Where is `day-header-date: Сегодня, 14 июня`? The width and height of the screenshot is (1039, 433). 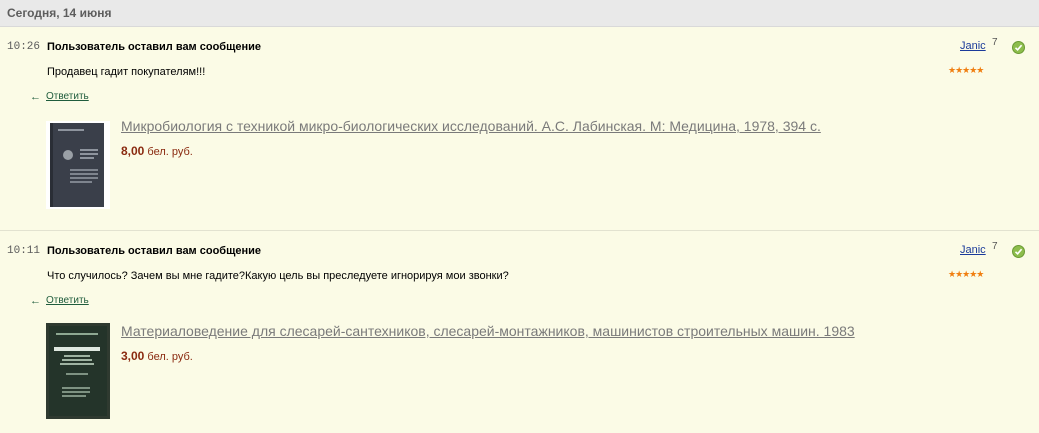 day-header-date: Сегодня, 14 июня is located at coordinates (59, 13).